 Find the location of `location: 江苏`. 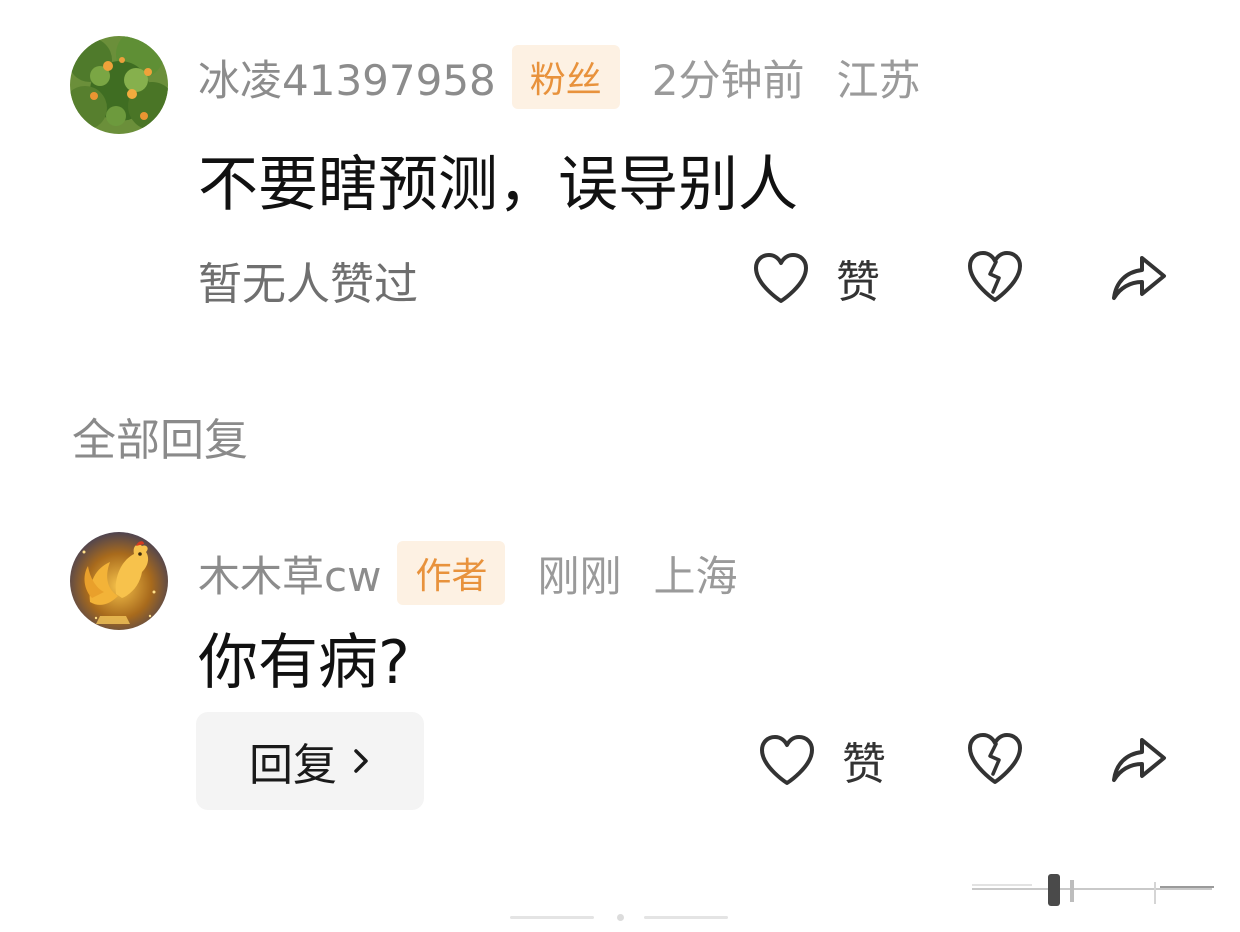

location: 江苏 is located at coordinates (878, 80).